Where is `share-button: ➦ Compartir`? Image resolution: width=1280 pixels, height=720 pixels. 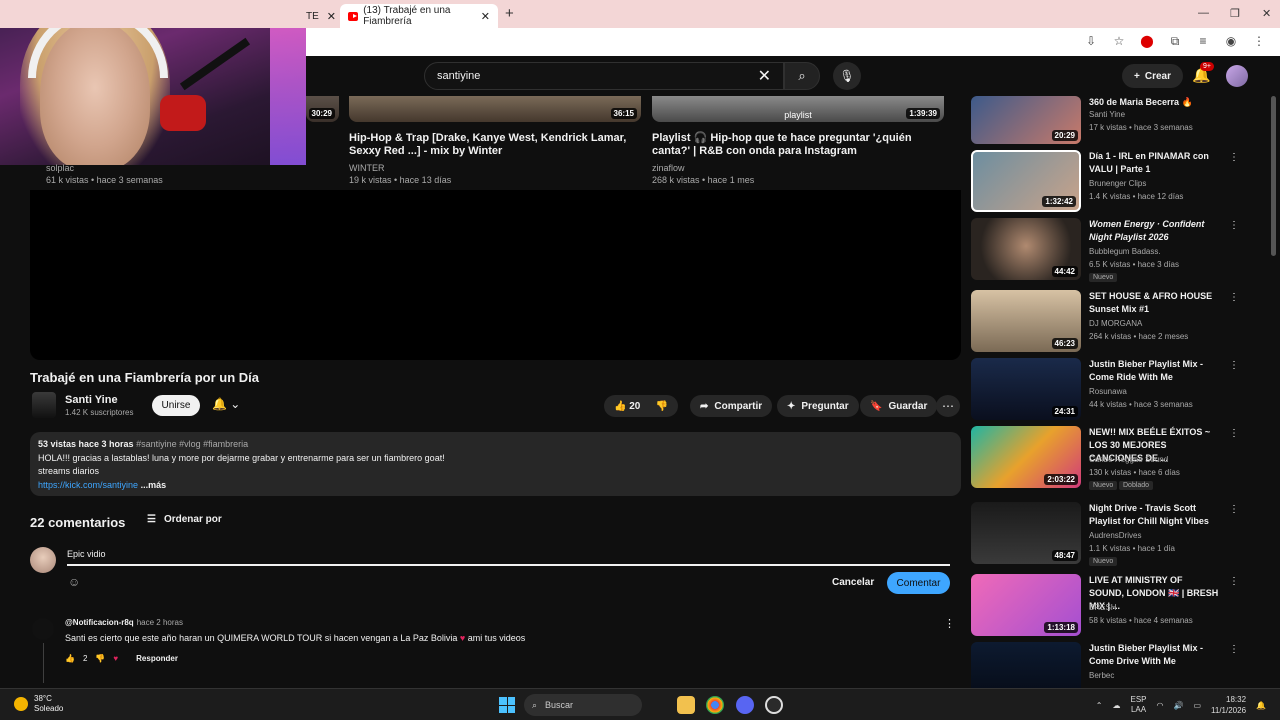
share-button: ➦ Compartir is located at coordinates (731, 406).